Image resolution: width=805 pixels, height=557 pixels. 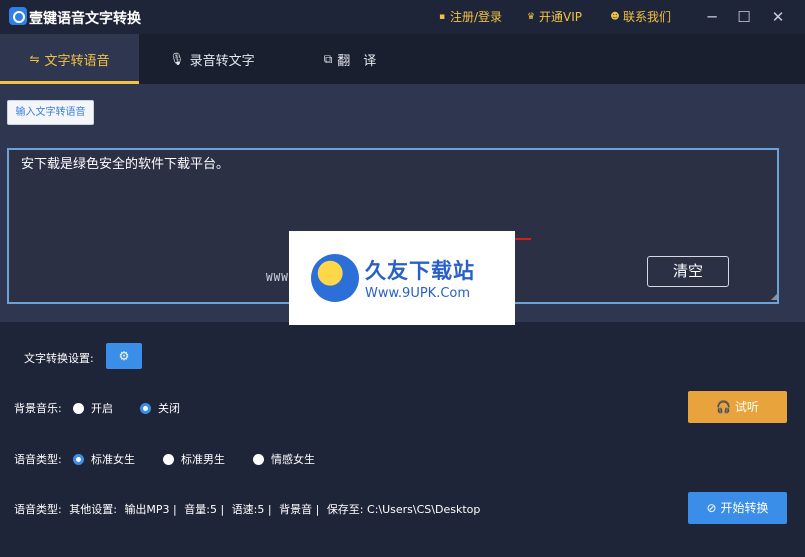 I want to click on headphones-icon: 🎧, so click(x=724, y=407).